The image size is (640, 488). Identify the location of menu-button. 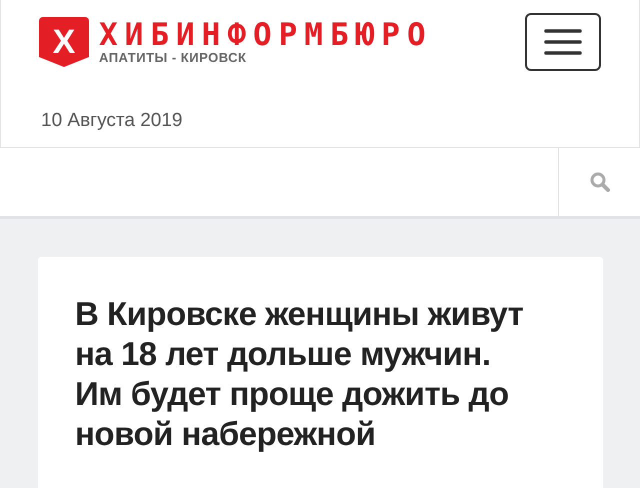
(563, 42).